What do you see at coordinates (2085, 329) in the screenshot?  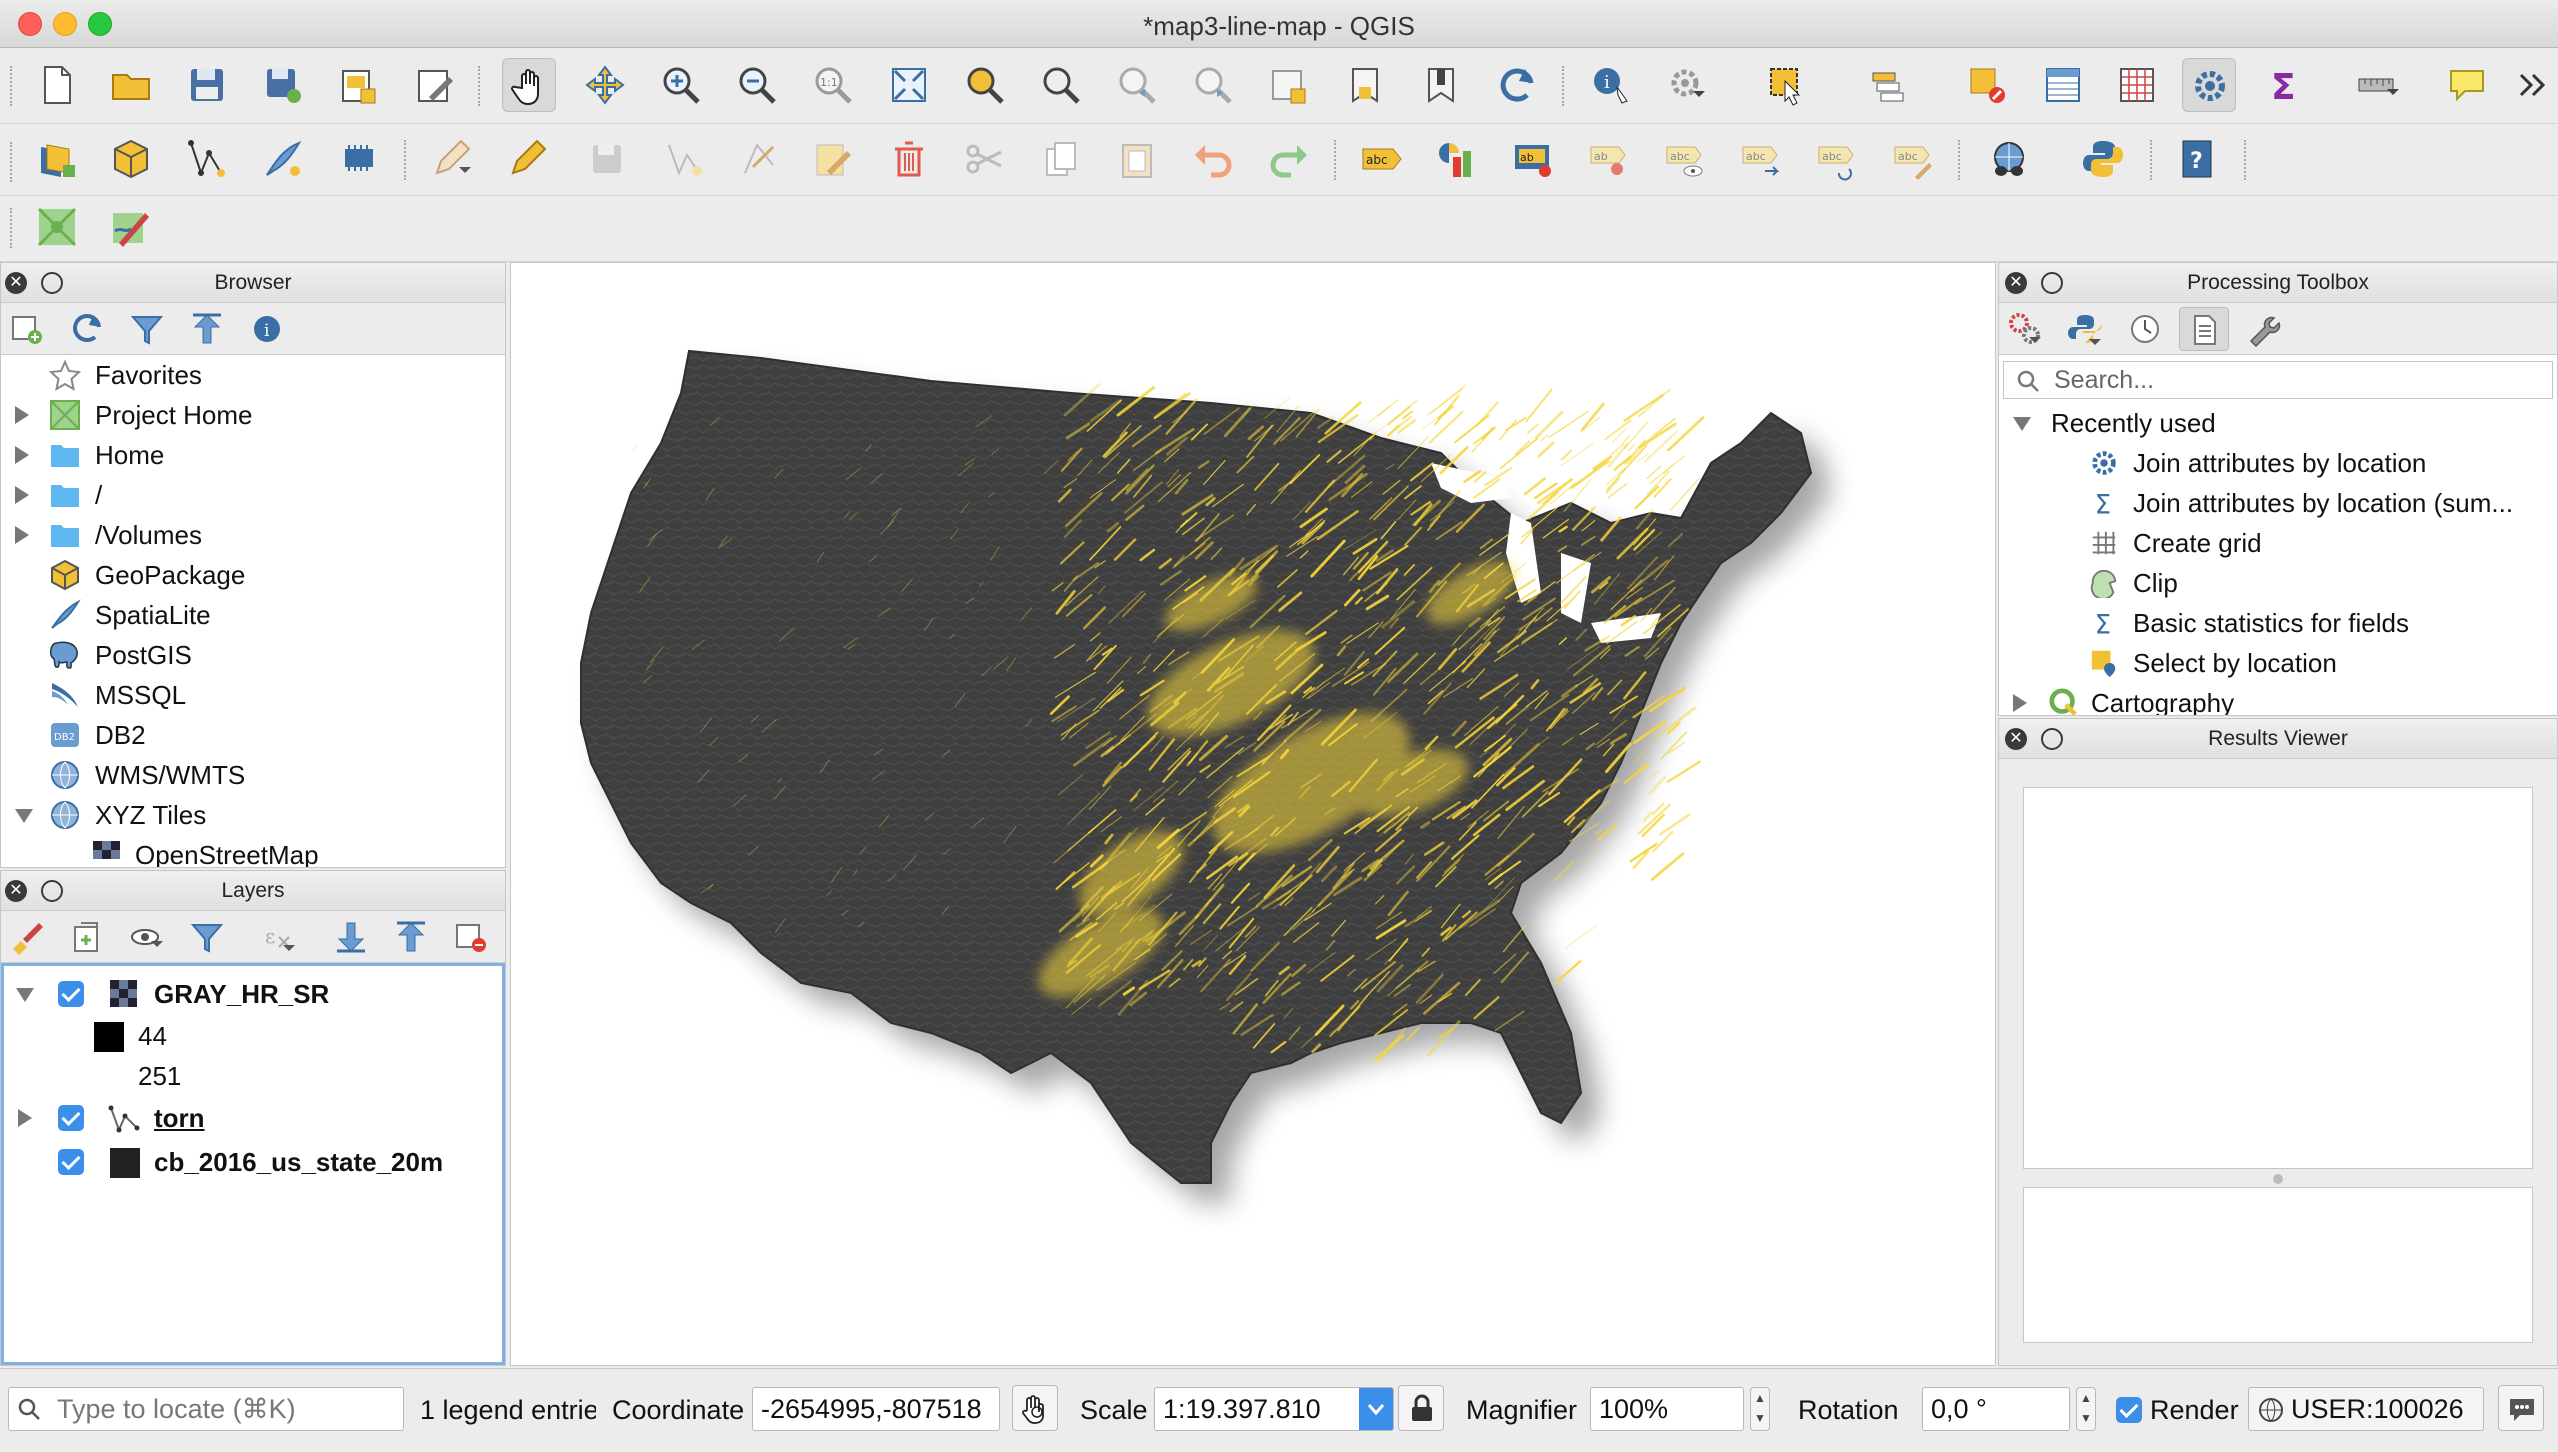 I see `scripts-python-icon` at bounding box center [2085, 329].